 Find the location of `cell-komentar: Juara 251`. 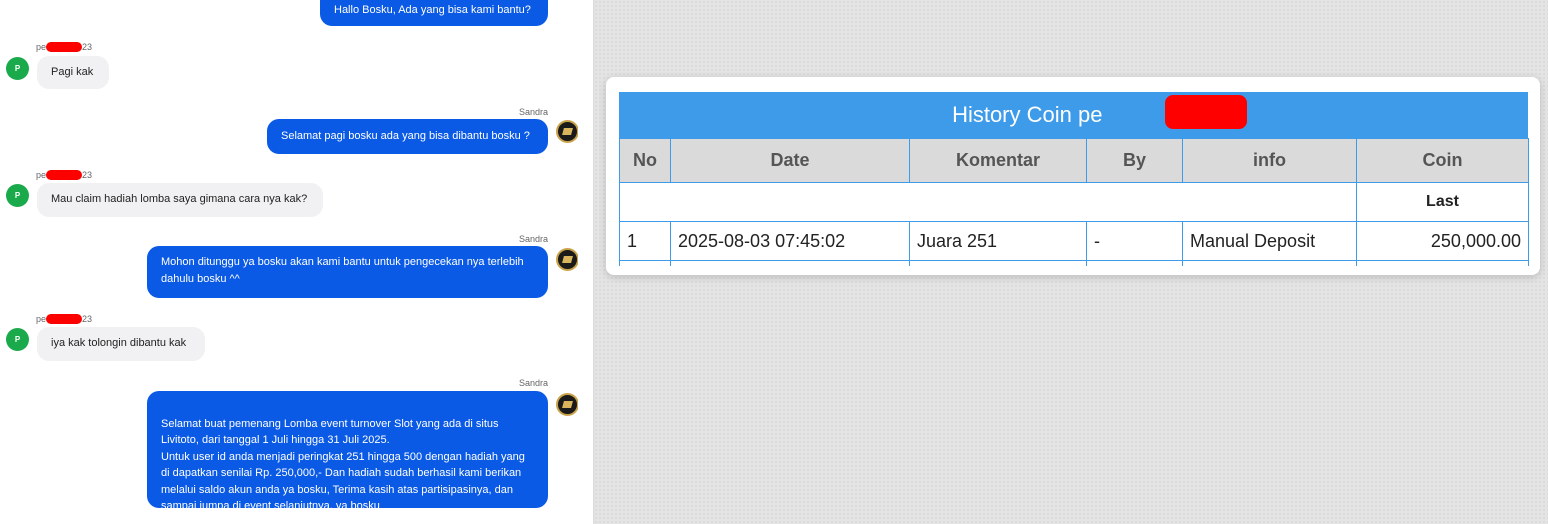

cell-komentar: Juara 251 is located at coordinates (998, 241).